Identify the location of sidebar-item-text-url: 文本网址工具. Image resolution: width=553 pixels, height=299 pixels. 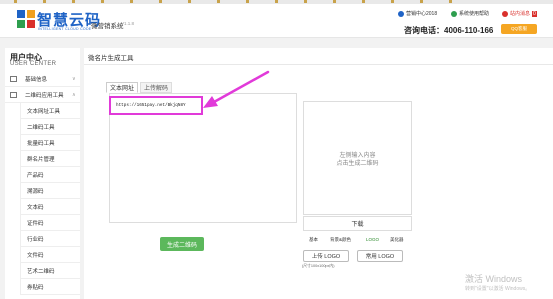
(50, 111).